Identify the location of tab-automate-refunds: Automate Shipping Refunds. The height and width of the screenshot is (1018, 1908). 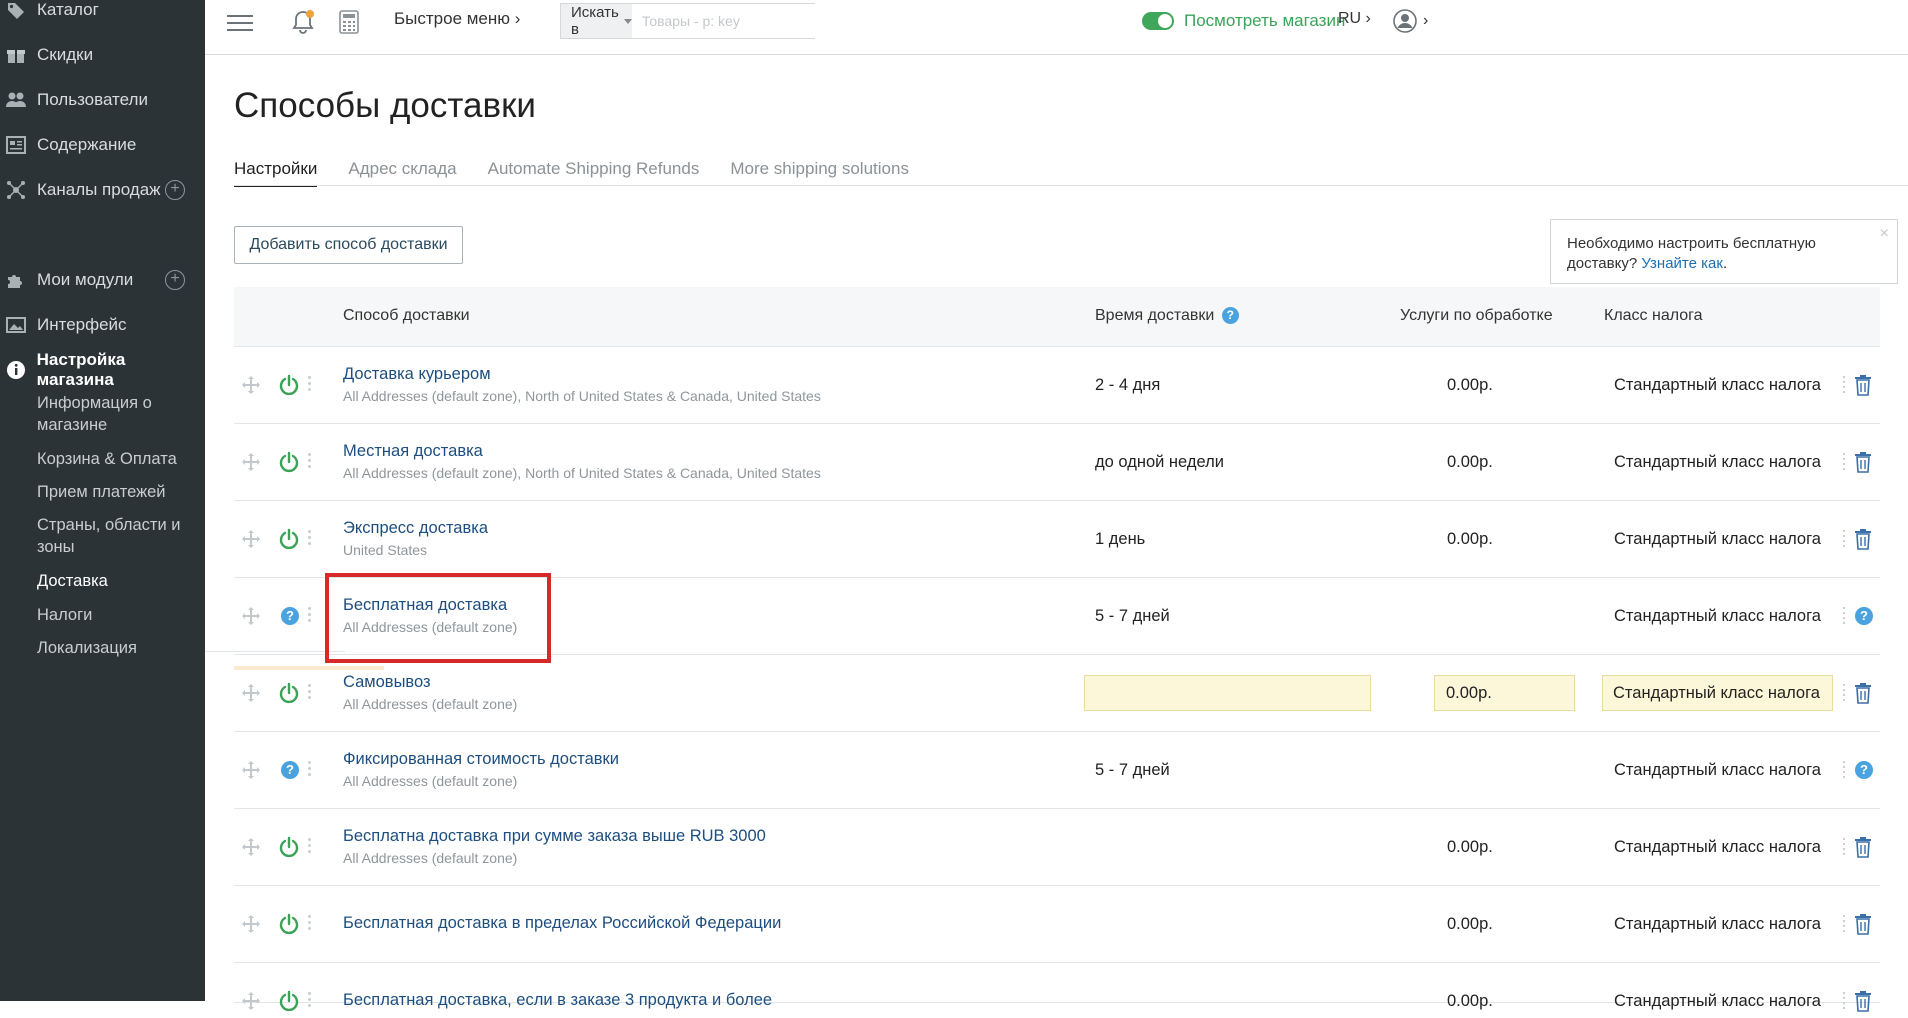
(594, 173).